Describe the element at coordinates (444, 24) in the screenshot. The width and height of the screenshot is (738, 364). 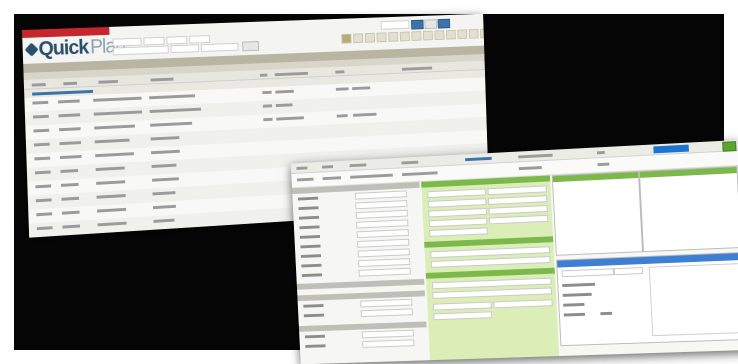
I see `user-button` at that location.